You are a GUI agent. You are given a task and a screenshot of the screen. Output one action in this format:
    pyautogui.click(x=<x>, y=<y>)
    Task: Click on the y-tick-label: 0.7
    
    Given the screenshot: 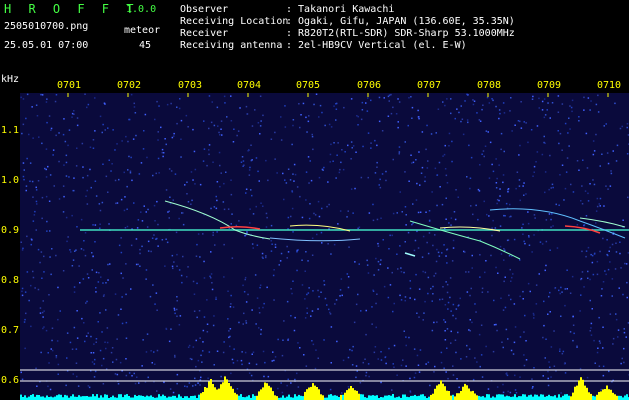 What is the action you would take?
    pyautogui.click(x=10, y=330)
    